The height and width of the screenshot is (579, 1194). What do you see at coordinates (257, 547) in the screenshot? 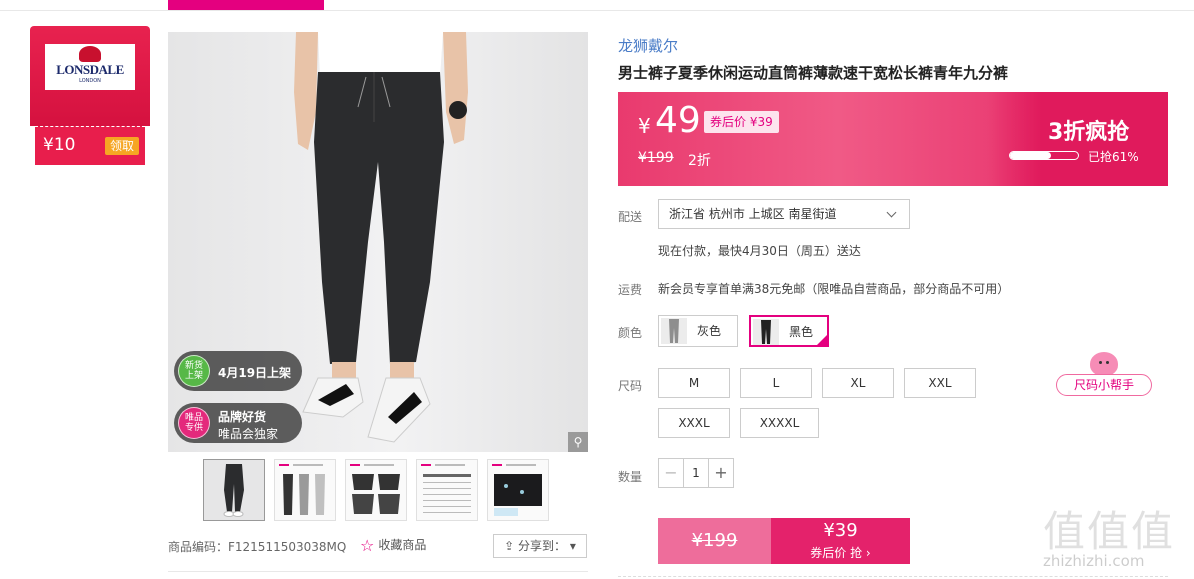
I see `product-sku: 商品编码：F121511503038MQ` at bounding box center [257, 547].